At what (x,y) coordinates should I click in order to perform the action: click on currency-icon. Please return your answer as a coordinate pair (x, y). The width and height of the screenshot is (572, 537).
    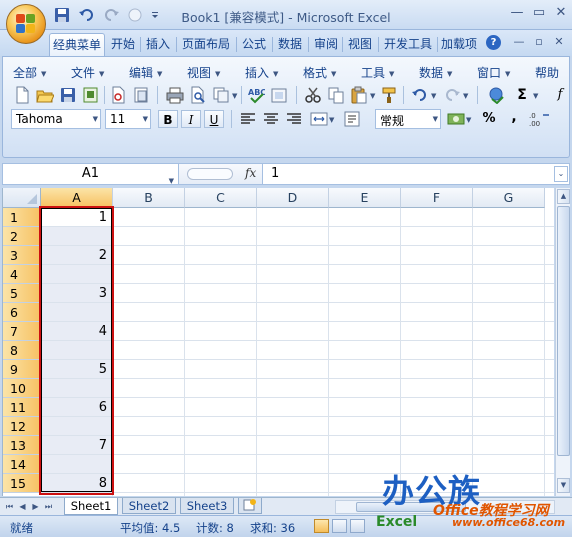
    Looking at the image, I should click on (456, 119).